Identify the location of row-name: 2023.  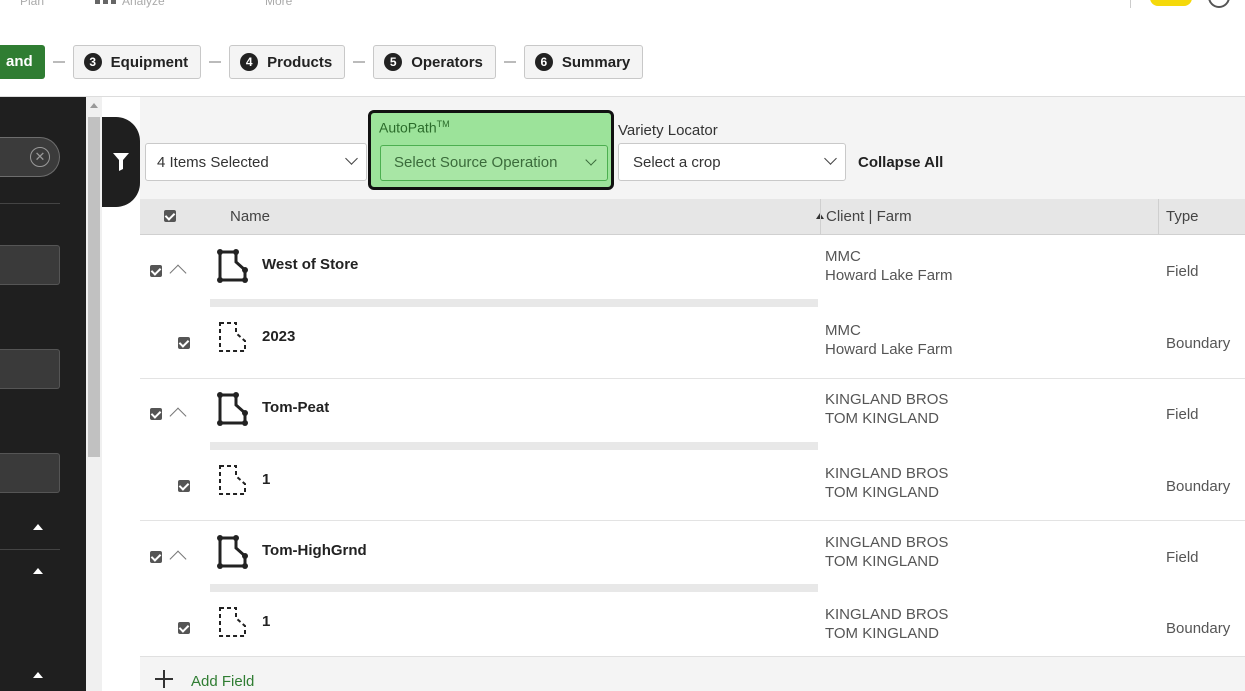
(279, 336).